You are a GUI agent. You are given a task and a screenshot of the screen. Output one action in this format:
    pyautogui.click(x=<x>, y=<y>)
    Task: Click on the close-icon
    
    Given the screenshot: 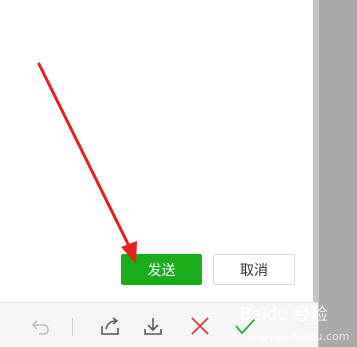 What is the action you would take?
    pyautogui.click(x=200, y=326)
    